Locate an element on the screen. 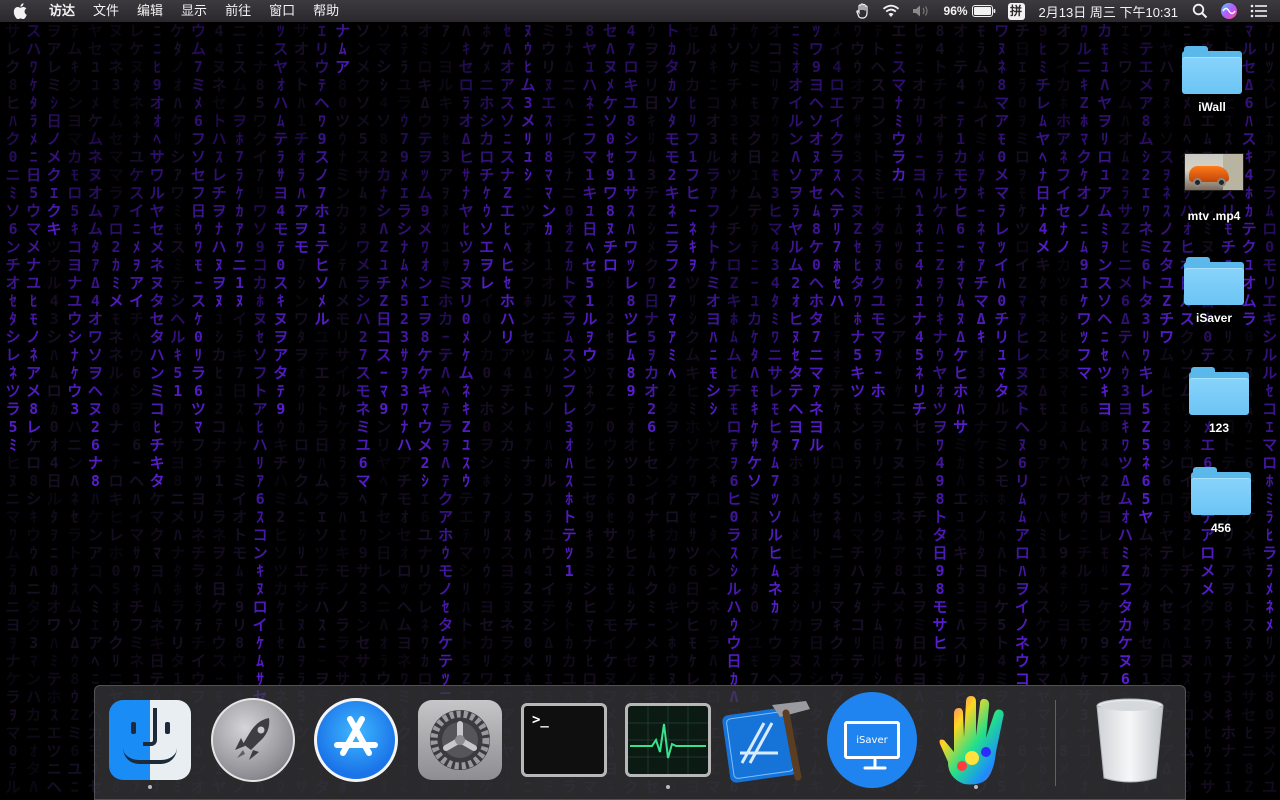 Image resolution: width=1280 pixels, height=800 pixels. menu-go: 前往 is located at coordinates (238, 11).